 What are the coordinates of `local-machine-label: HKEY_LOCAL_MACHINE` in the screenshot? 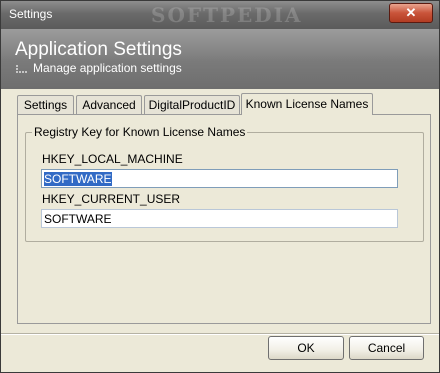 It's located at (112, 159).